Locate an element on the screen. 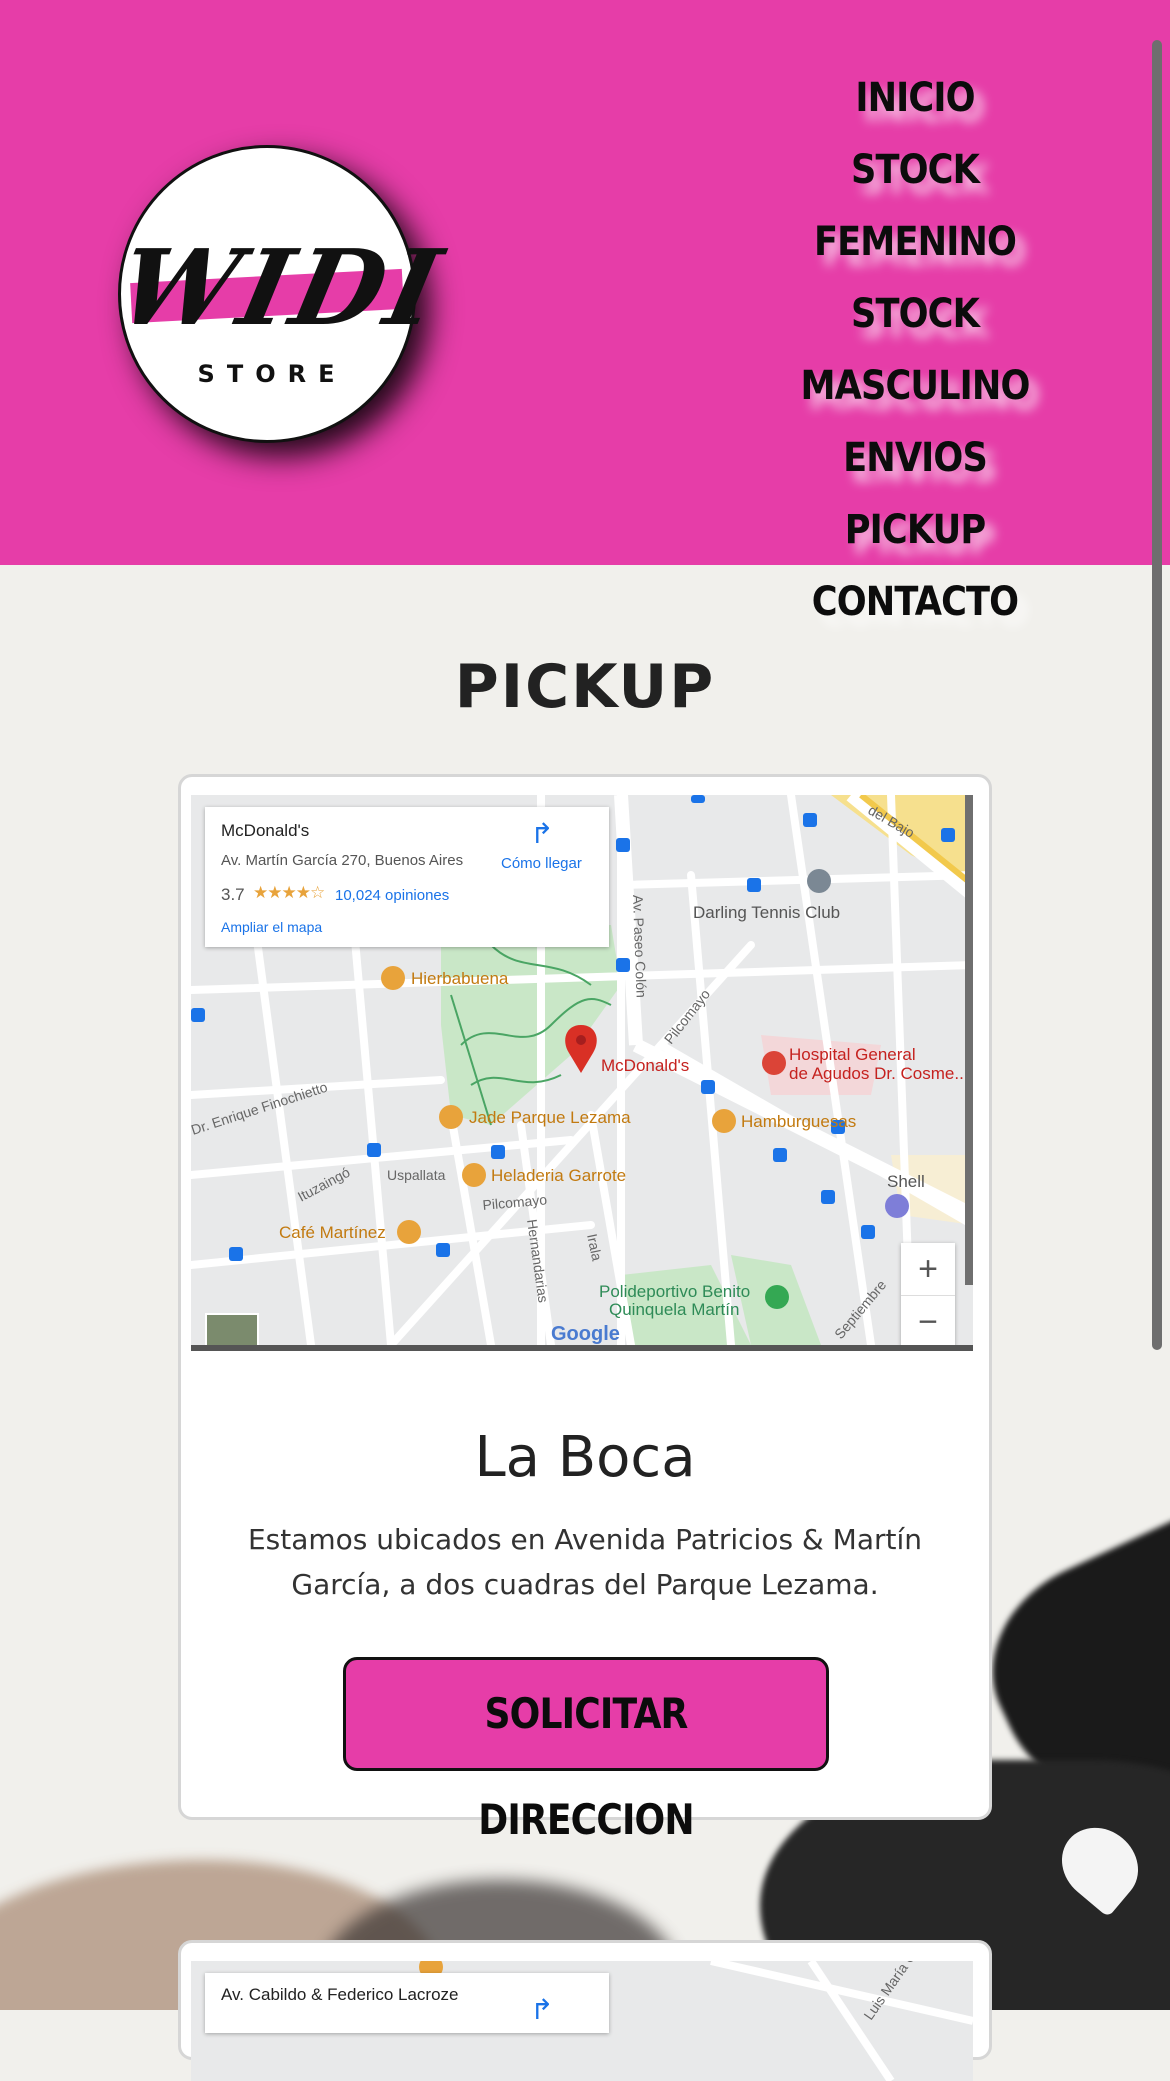 The width and height of the screenshot is (1170, 2081). zoom-in-button: + is located at coordinates (928, 1269).